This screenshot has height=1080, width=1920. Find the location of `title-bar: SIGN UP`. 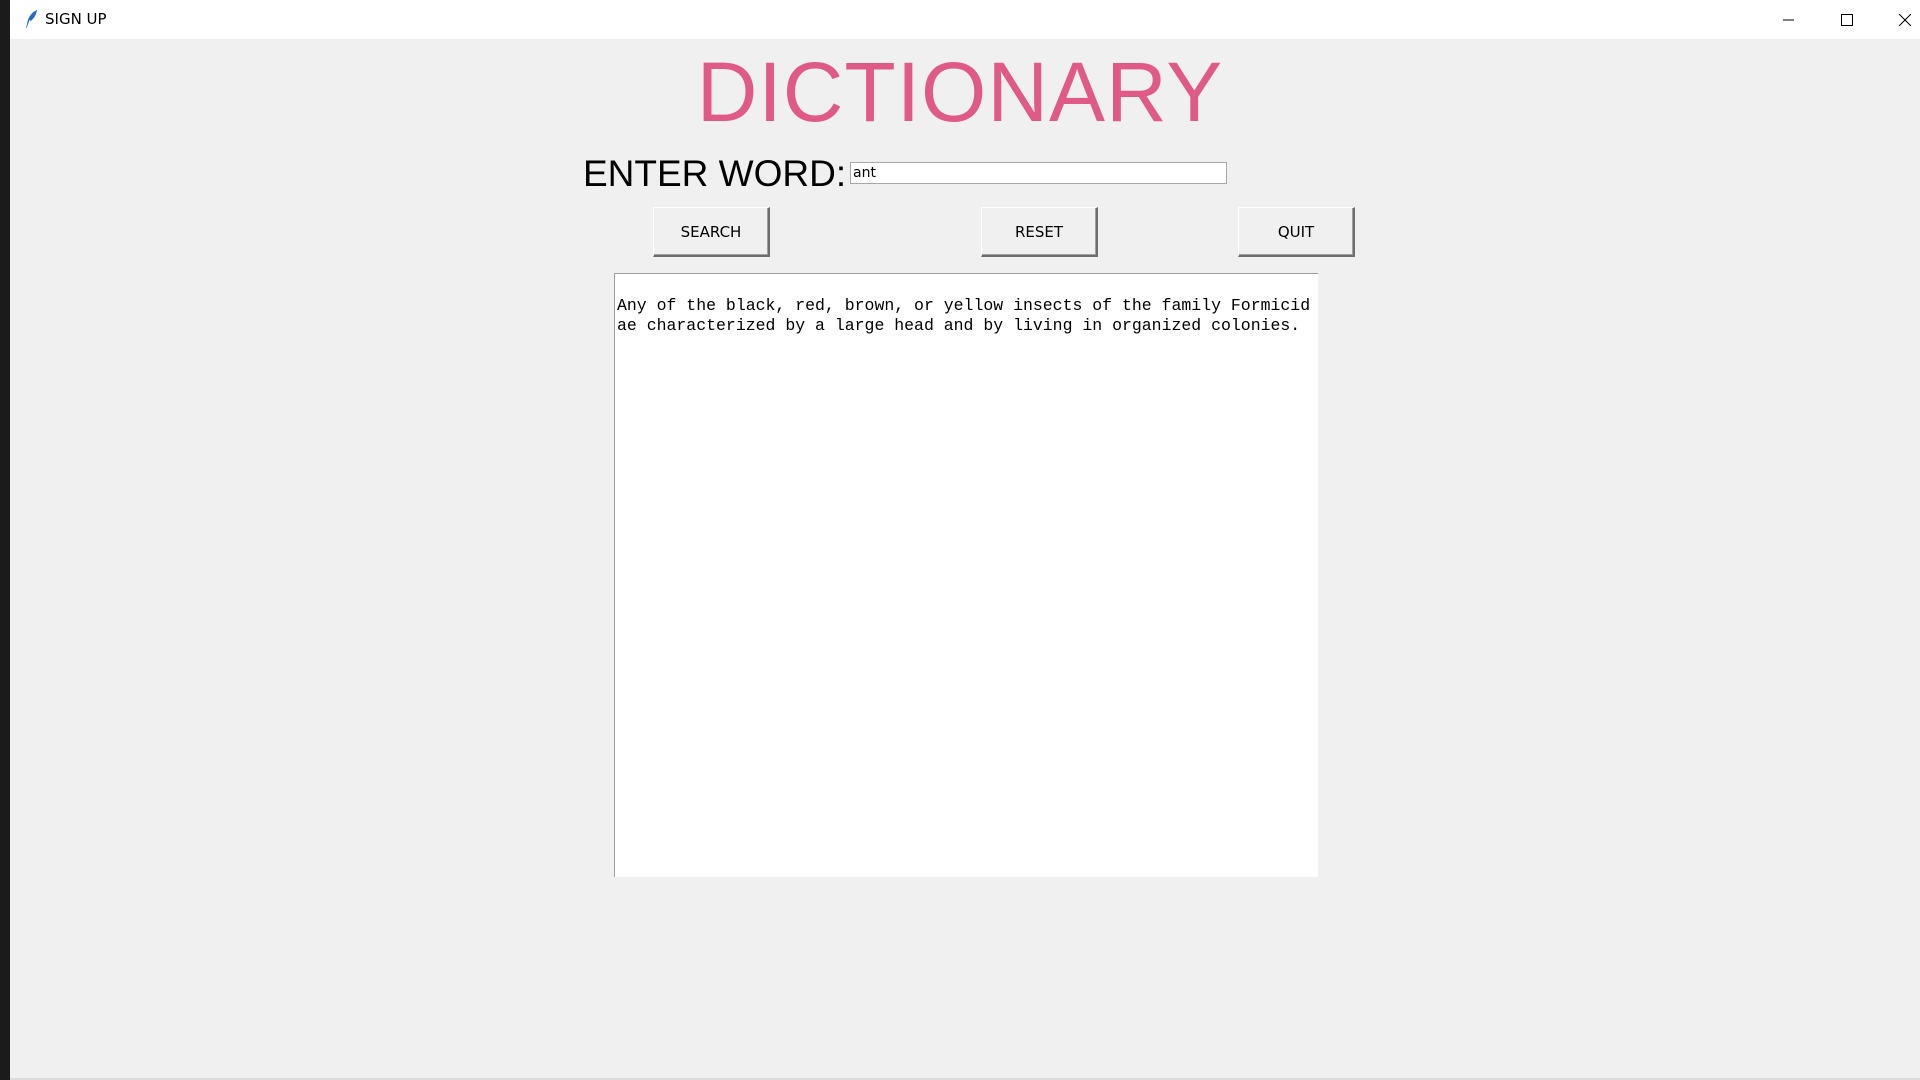

title-bar: SIGN UP is located at coordinates (965, 19).